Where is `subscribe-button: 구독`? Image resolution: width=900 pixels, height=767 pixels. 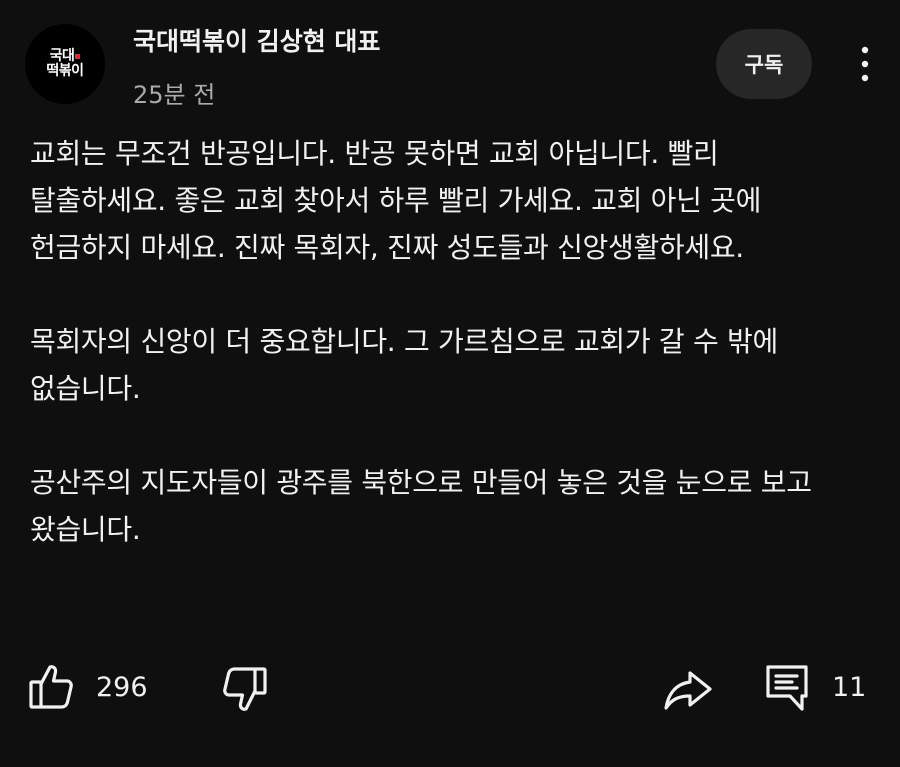 subscribe-button: 구독 is located at coordinates (764, 64).